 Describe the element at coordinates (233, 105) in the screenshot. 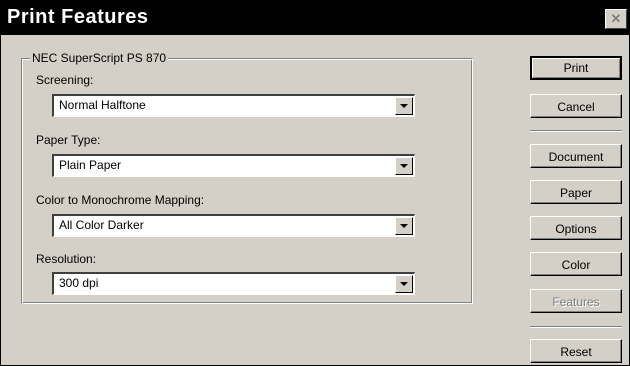

I see `screening-dropdown: Normal Halftone` at that location.